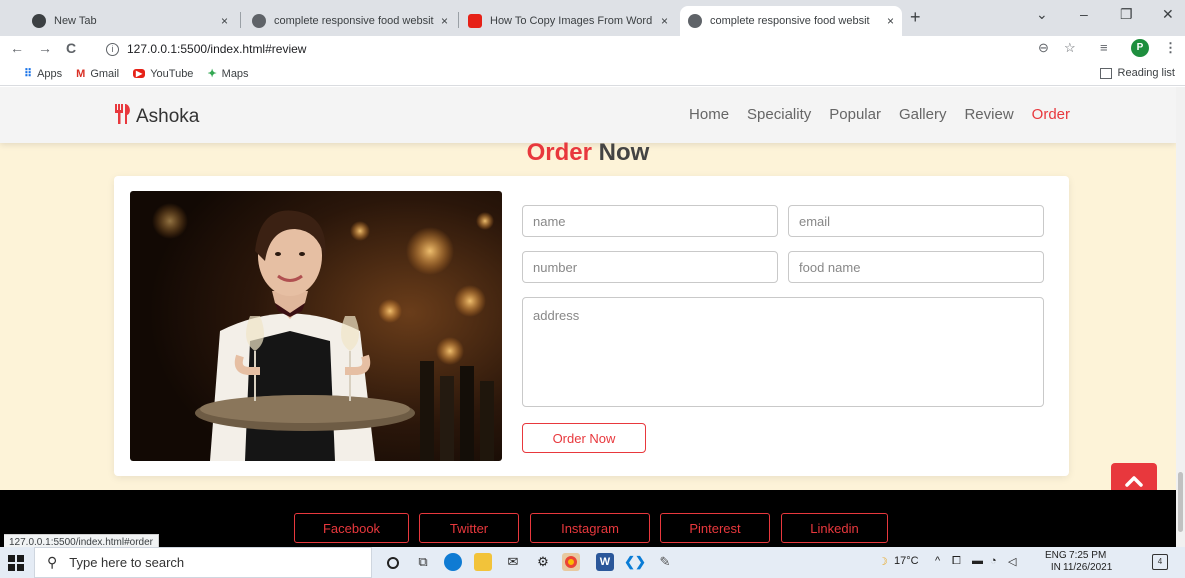 The width and height of the screenshot is (1185, 578). Describe the element at coordinates (1043, 48) in the screenshot. I see `zoom-icon: ⊖` at that location.